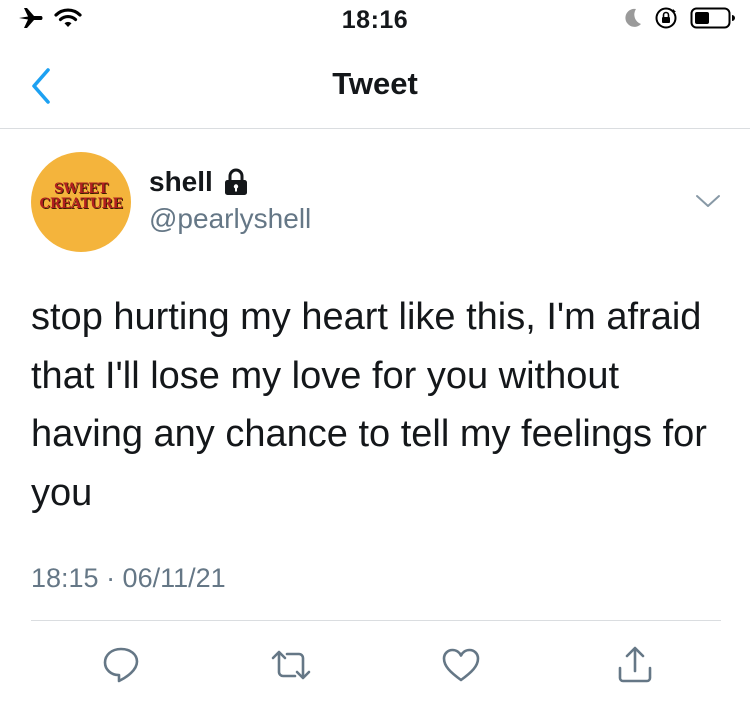  I want to click on divider, so click(376, 620).